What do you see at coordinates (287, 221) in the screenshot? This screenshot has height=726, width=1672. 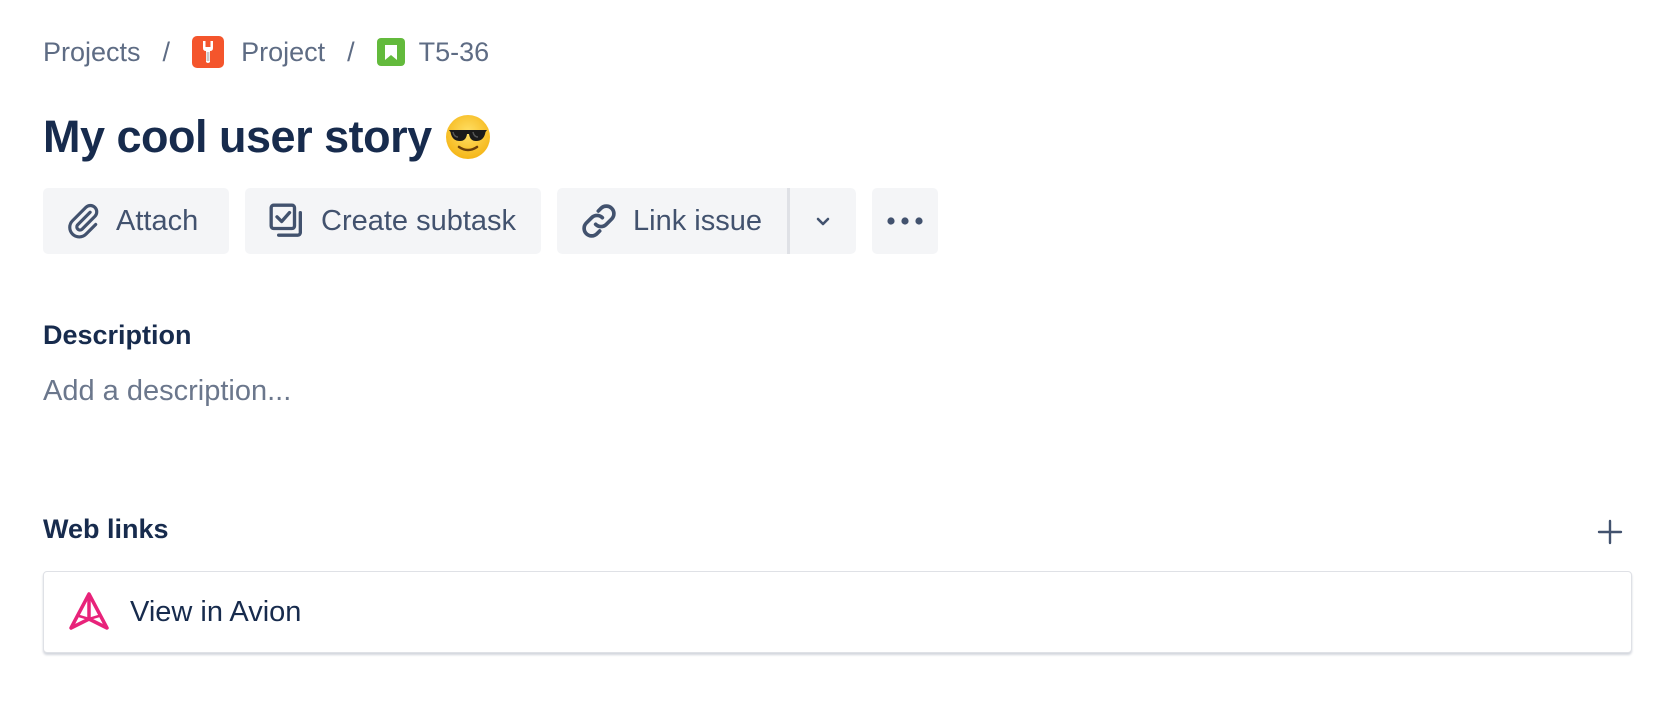 I see `subtask-checkbox-icon` at bounding box center [287, 221].